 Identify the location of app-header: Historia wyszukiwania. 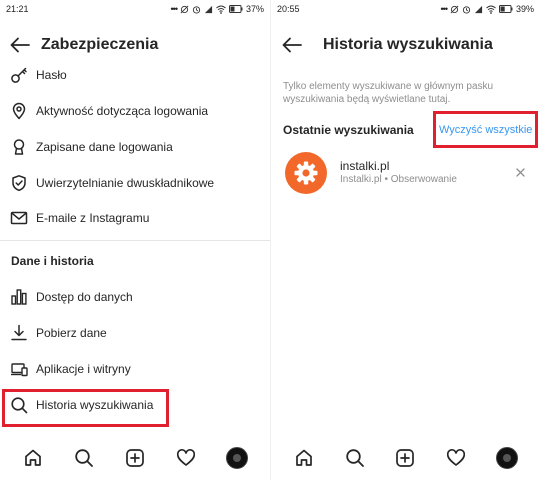
(405, 45).